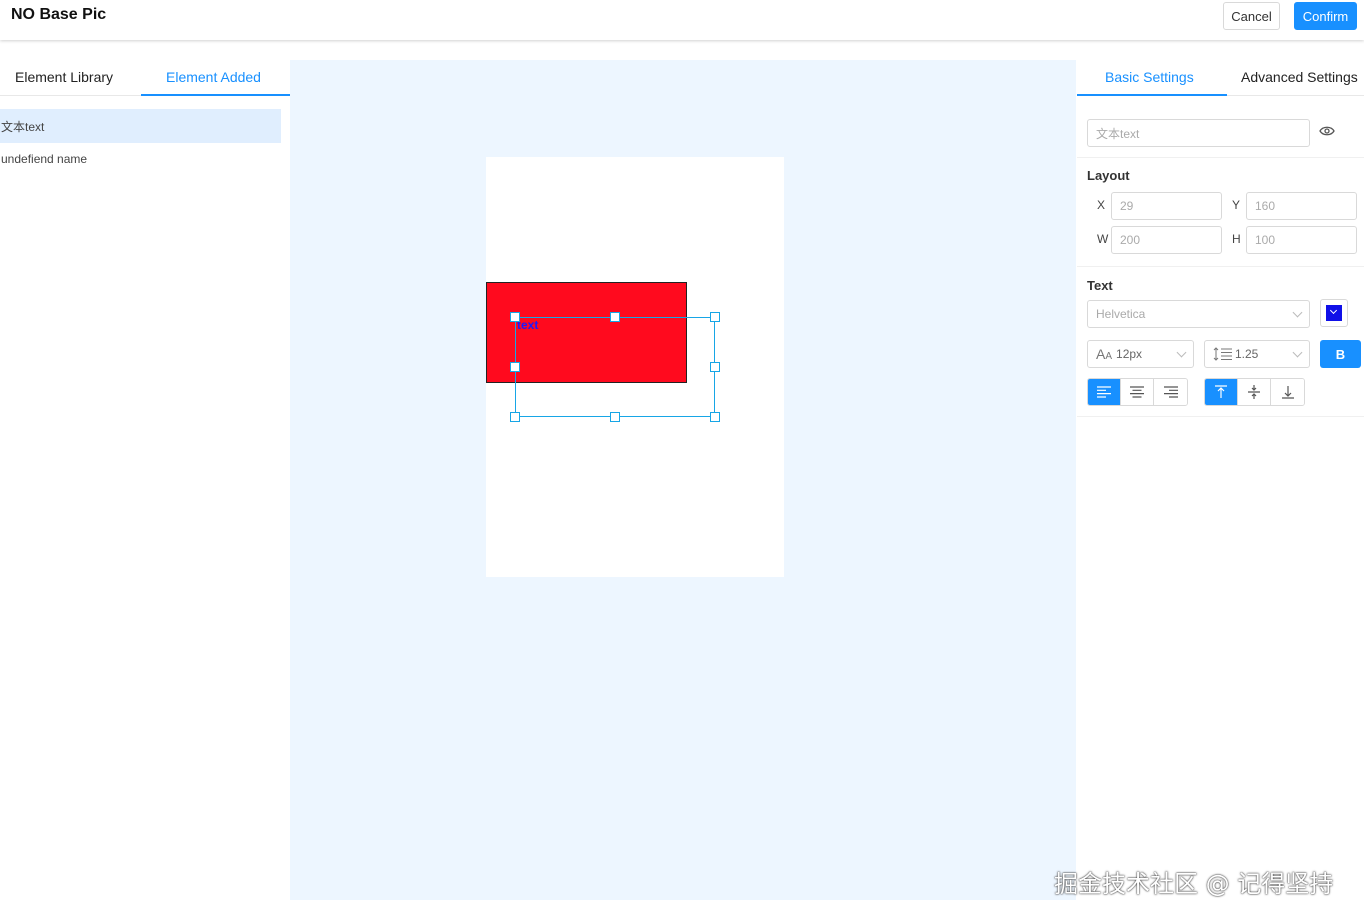 Image resolution: width=1364 pixels, height=919 pixels. I want to click on resize-handle-top-left, so click(515, 317).